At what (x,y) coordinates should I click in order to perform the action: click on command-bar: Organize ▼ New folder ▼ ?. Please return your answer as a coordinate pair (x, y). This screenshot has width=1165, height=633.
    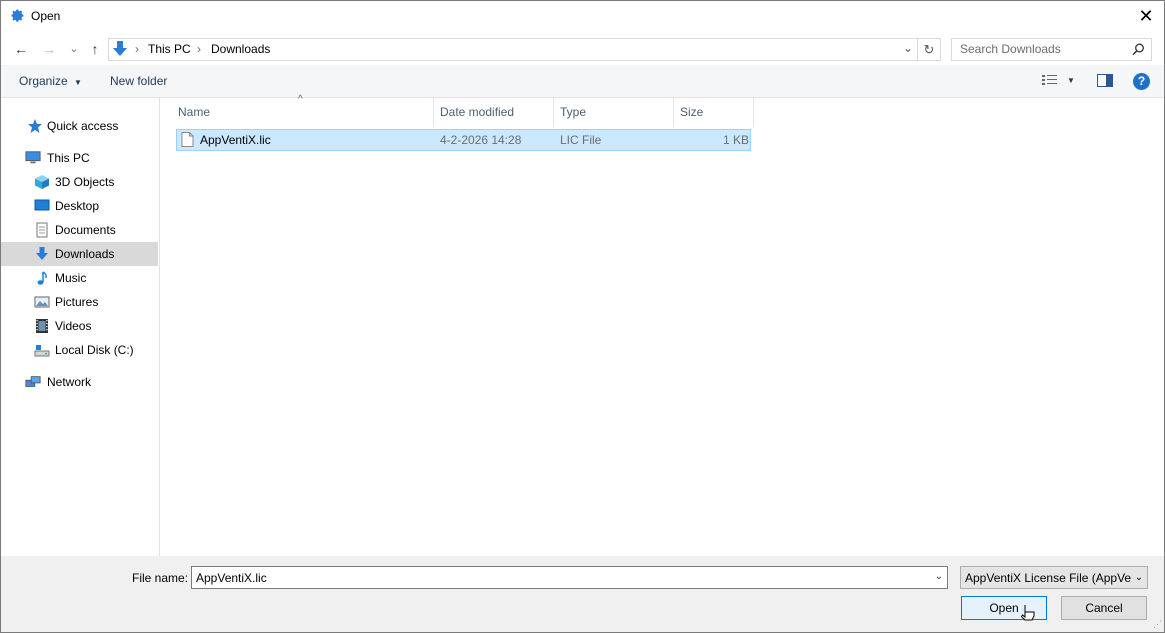
    Looking at the image, I should click on (582, 81).